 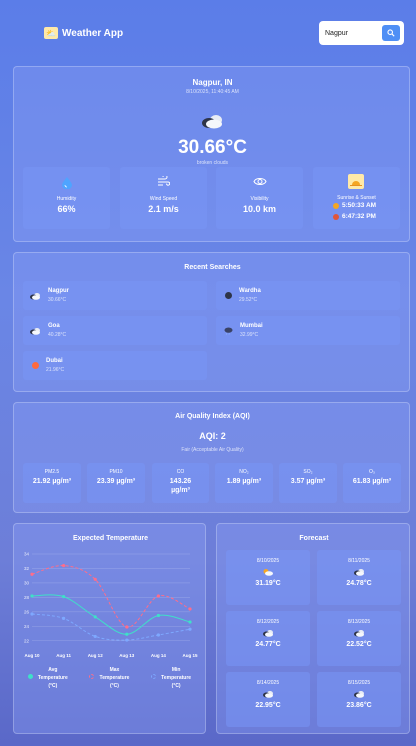 I want to click on forecast-card: 8/10/2025 31.19°C, so click(x=268, y=577).